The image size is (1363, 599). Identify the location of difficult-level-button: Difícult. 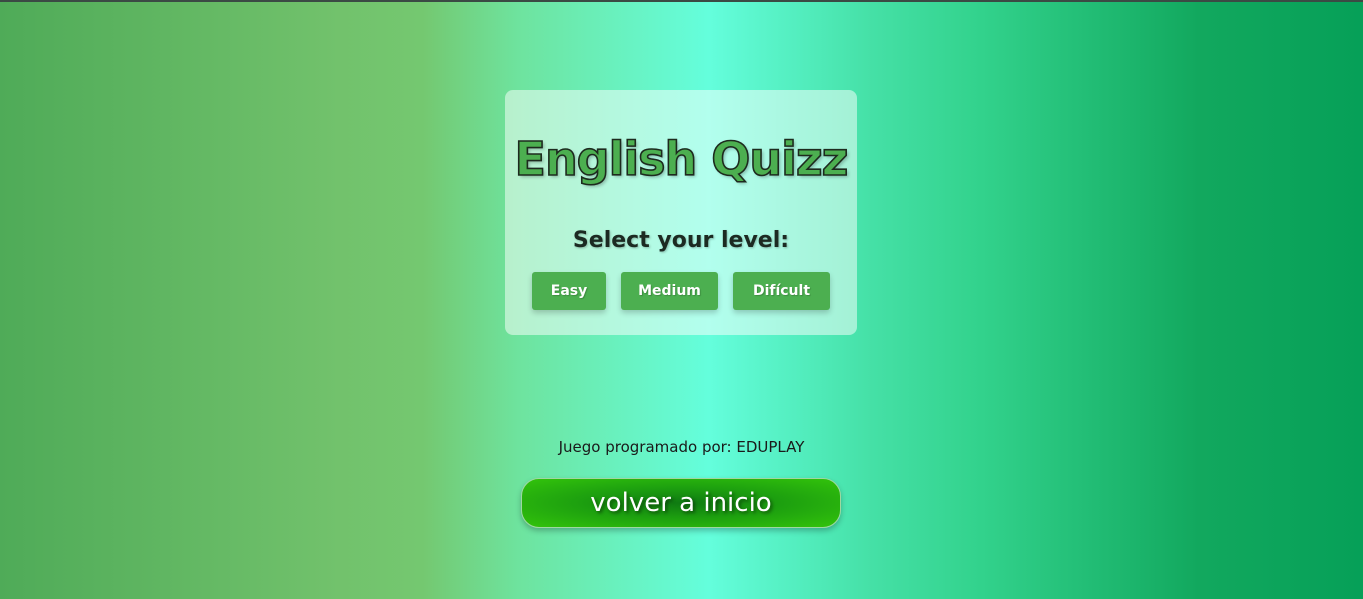
(781, 291).